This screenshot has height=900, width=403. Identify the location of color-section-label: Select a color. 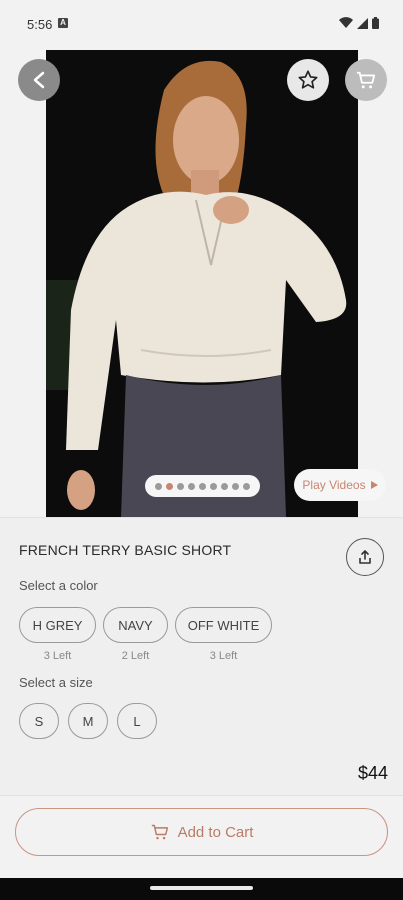
(58, 585).